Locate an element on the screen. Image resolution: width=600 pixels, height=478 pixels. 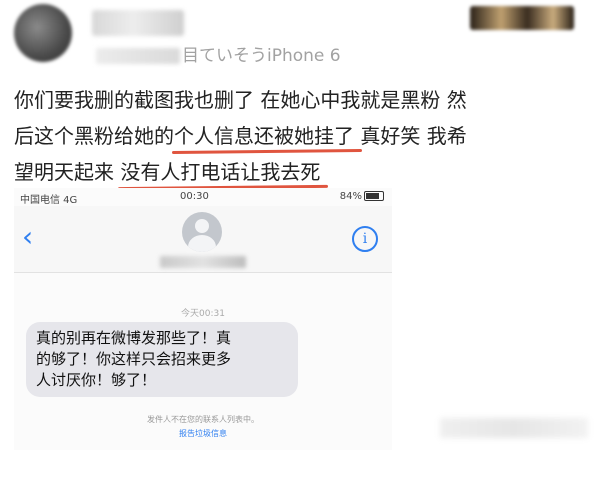
source-blurred is located at coordinates (138, 56).